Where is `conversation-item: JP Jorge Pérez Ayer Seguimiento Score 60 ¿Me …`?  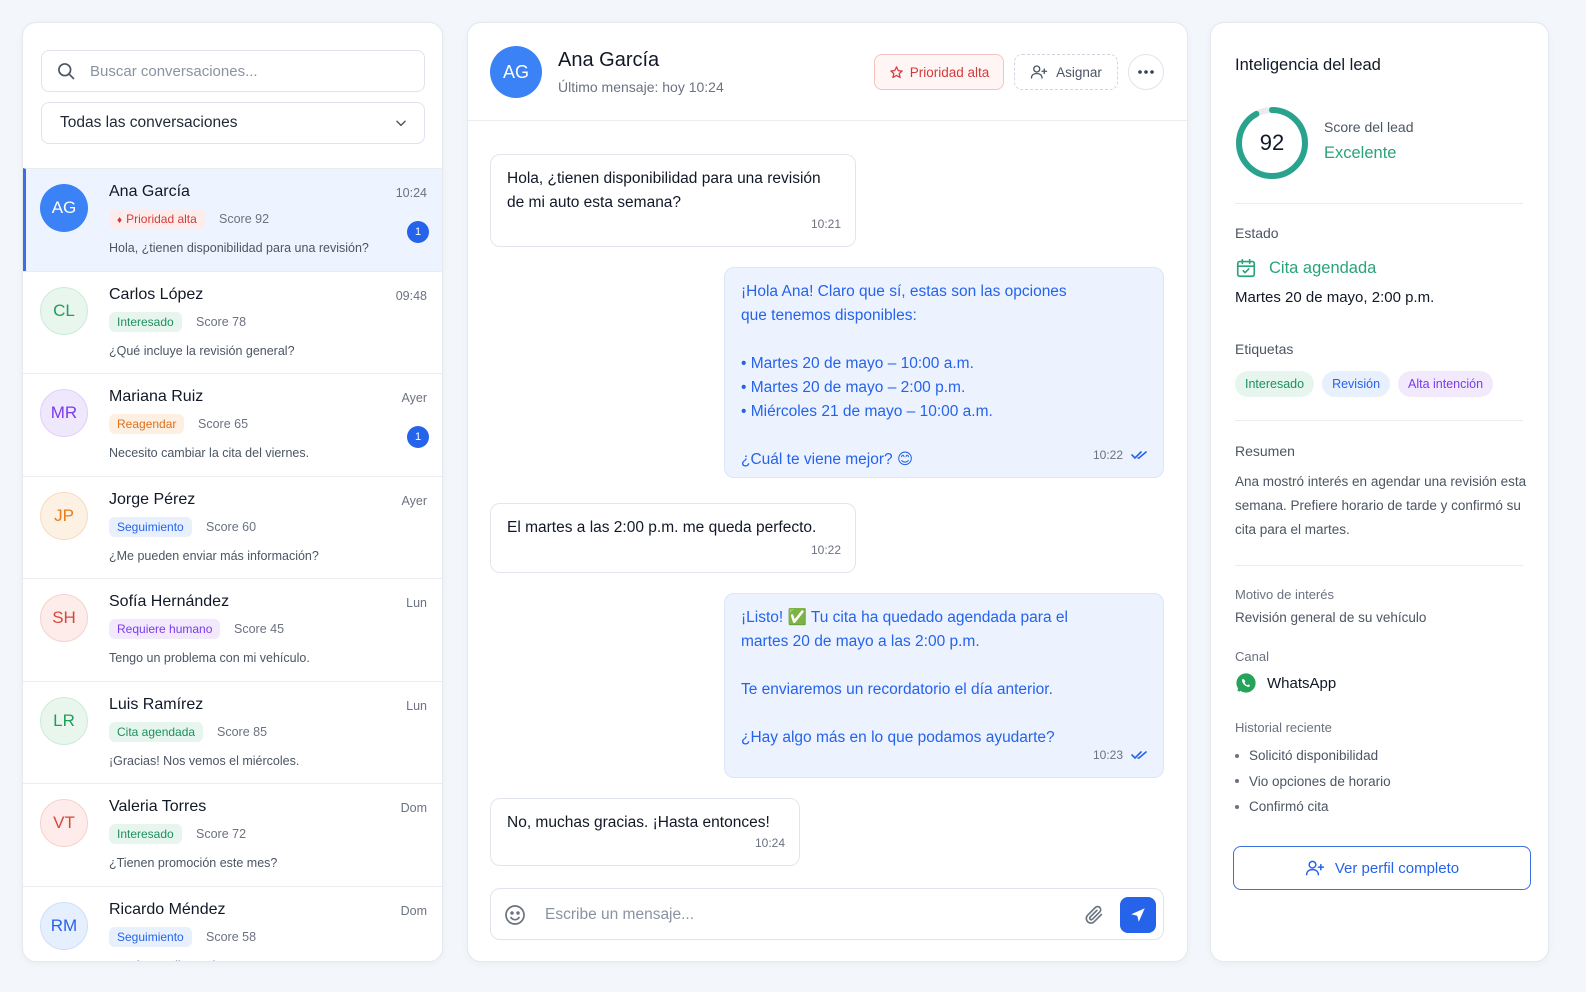 conversation-item: JP Jorge Pérez Ayer Seguimiento Score 60 ¿Me … is located at coordinates (232, 527).